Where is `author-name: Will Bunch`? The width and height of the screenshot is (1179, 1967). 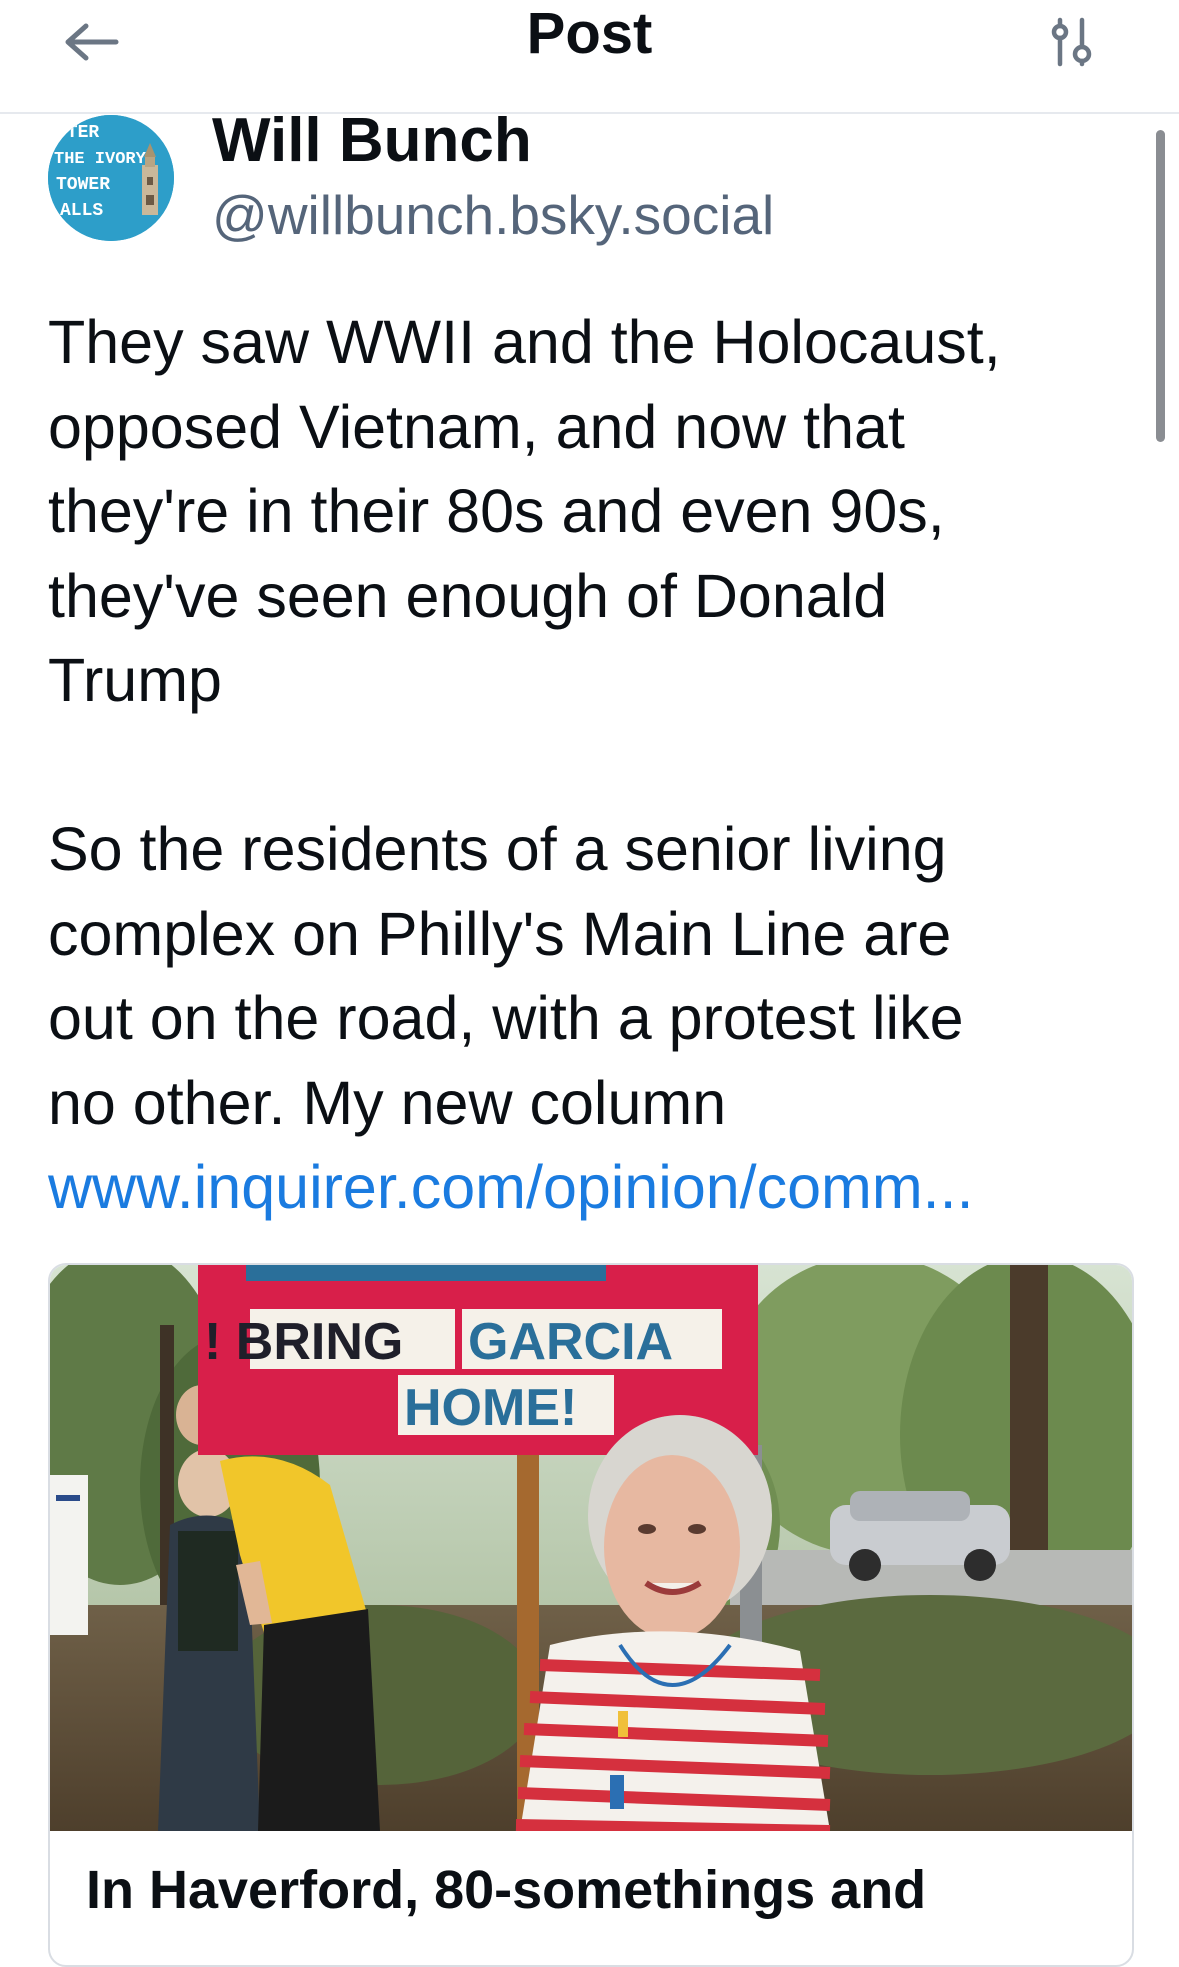
author-name: Will Bunch is located at coordinates (372, 141).